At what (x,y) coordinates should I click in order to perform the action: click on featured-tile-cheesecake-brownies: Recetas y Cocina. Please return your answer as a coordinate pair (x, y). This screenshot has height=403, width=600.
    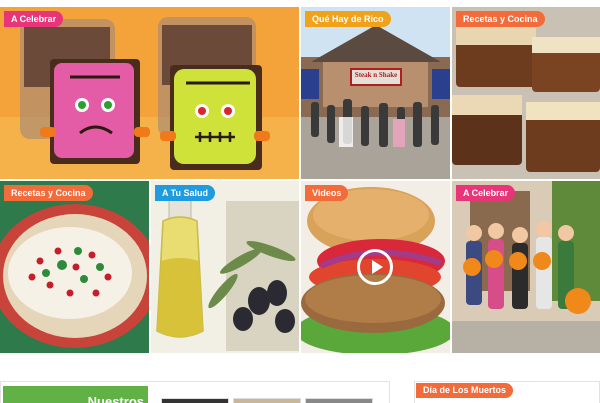
    Looking at the image, I should click on (526, 93).